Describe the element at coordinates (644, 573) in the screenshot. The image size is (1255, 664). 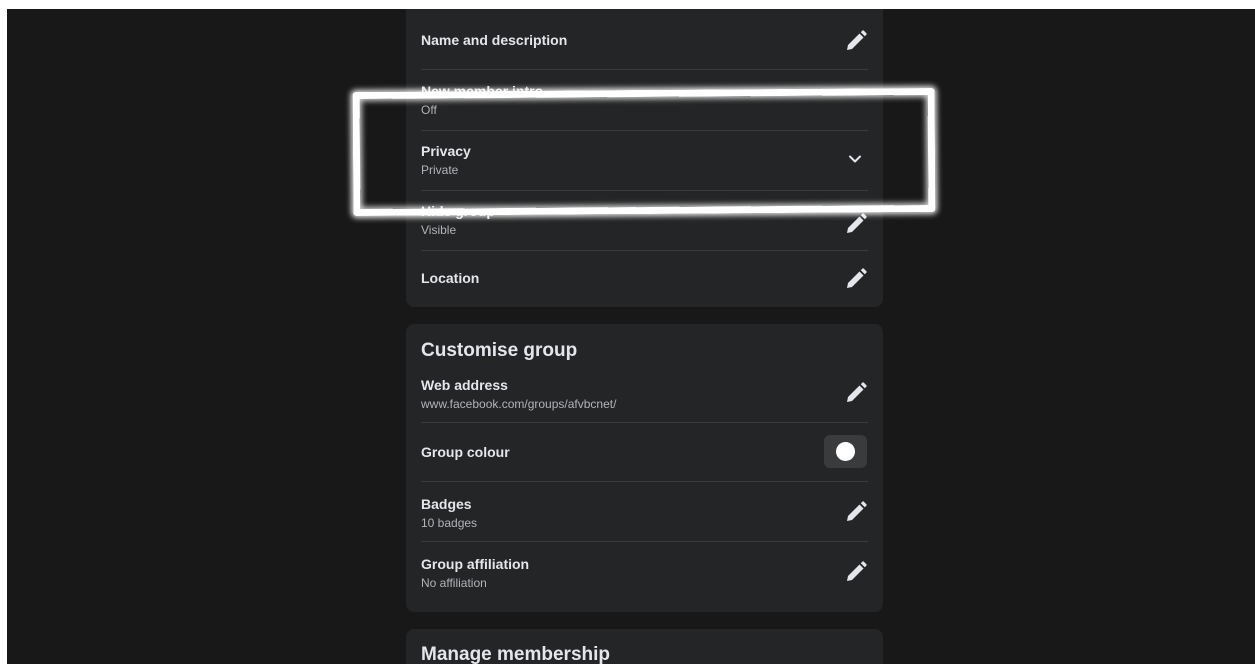
I see `setting-group-affiliation: Group affiliation No affiliation` at that location.